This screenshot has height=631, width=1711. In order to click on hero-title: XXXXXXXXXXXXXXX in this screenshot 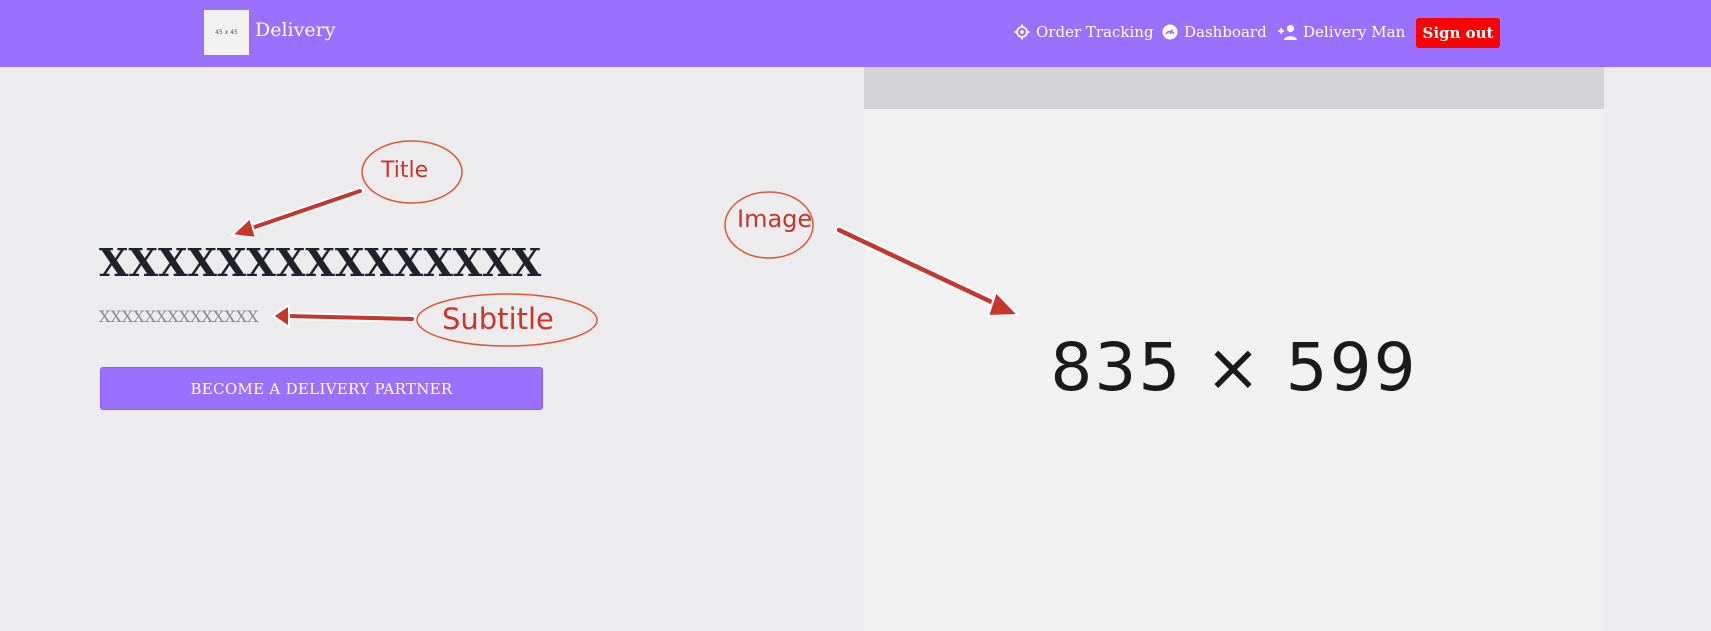, I will do `click(320, 262)`.